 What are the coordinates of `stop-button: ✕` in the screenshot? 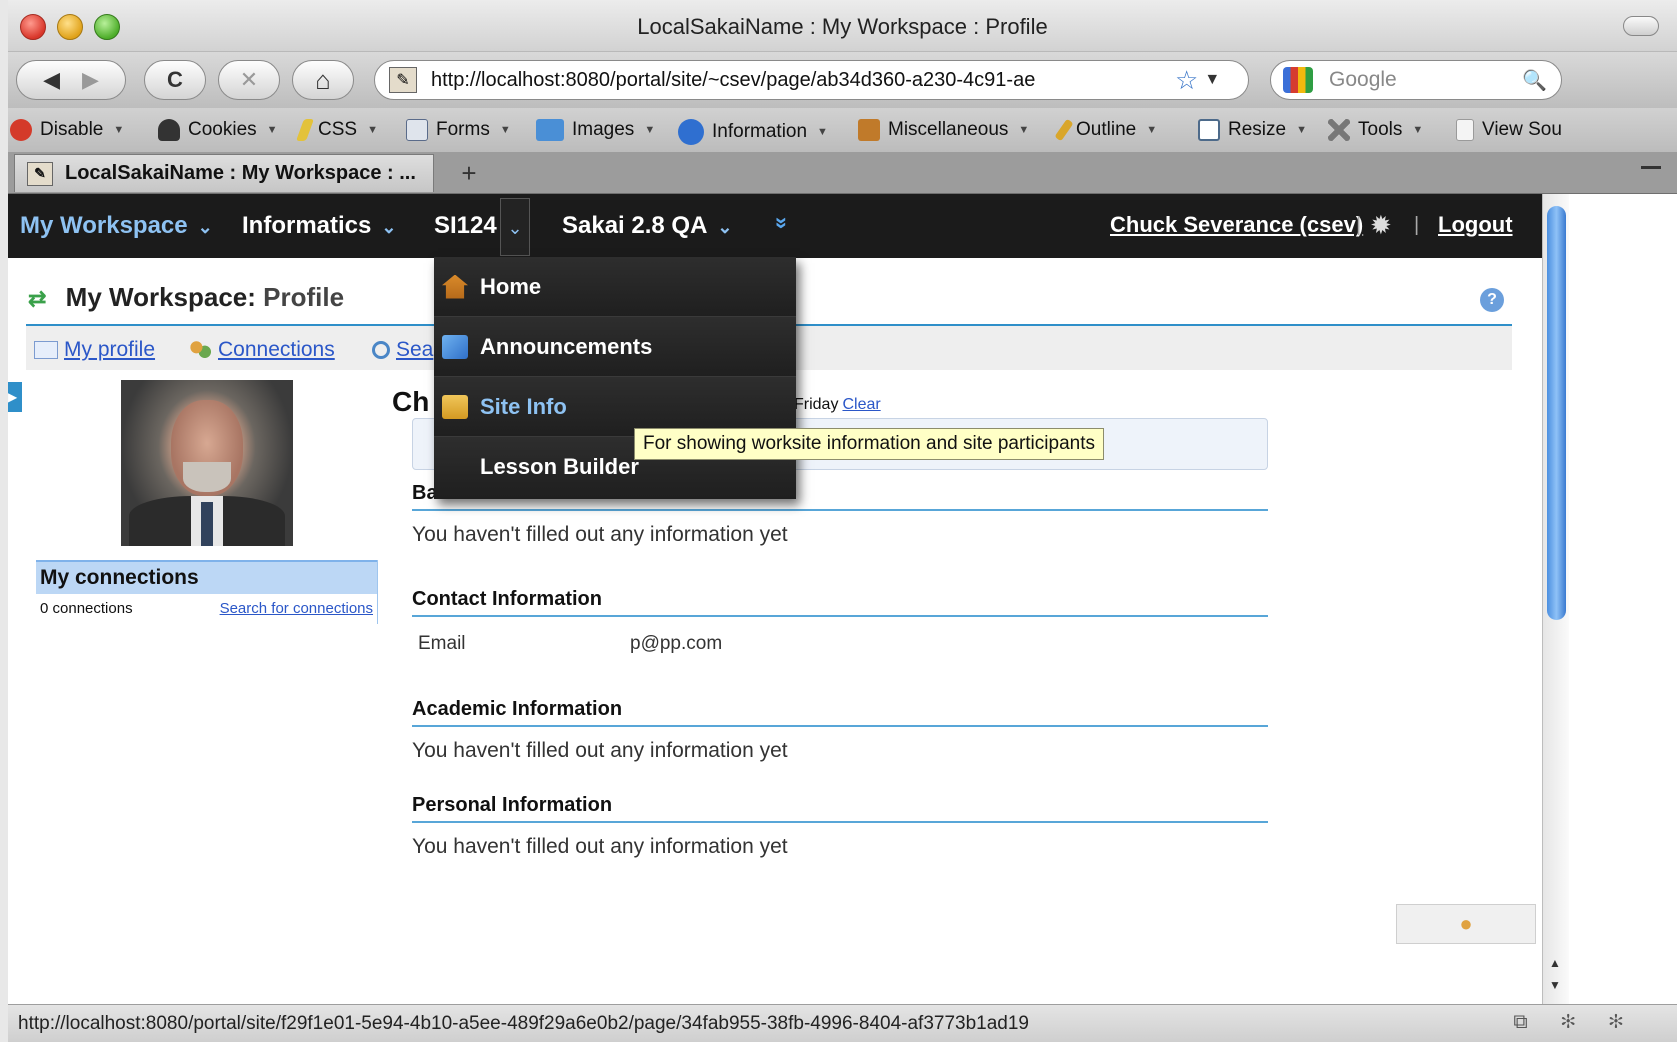 It's located at (249, 80).